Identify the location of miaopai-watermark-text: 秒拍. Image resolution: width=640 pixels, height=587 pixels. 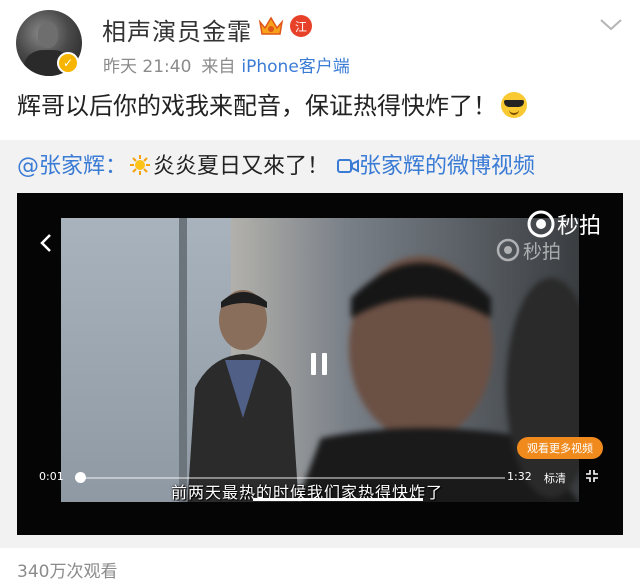
(542, 252).